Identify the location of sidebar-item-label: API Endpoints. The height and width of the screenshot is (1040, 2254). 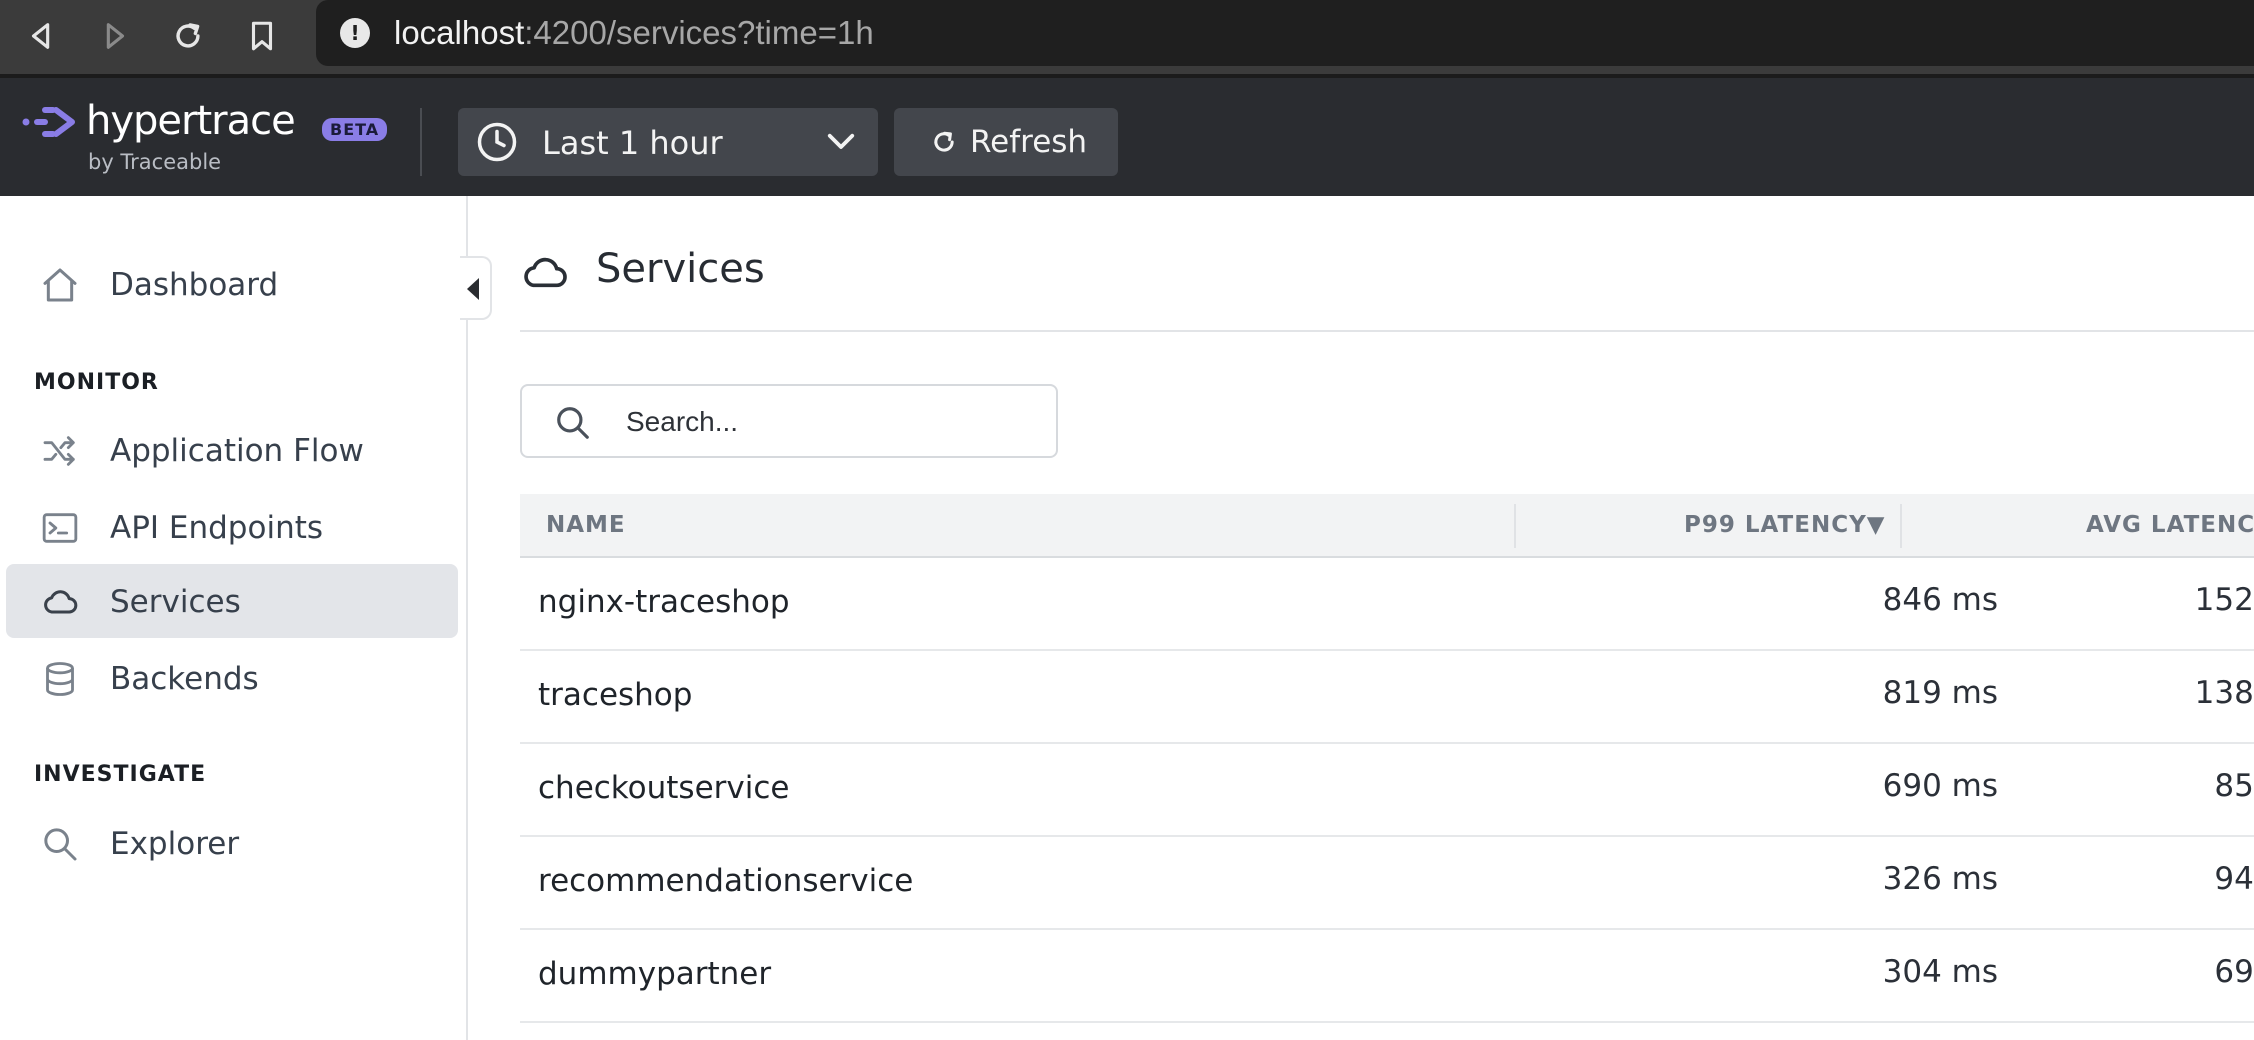
(217, 528).